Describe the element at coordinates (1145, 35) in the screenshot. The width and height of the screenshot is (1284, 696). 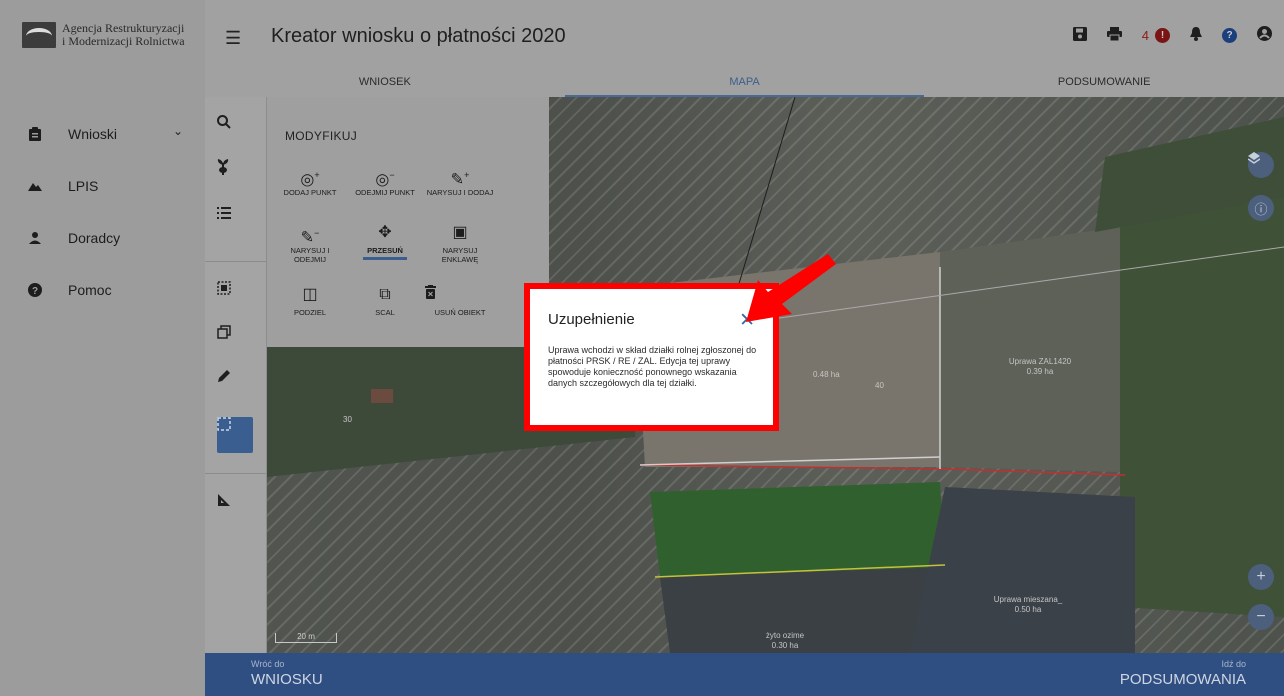
I see `notification-count: 4` at that location.